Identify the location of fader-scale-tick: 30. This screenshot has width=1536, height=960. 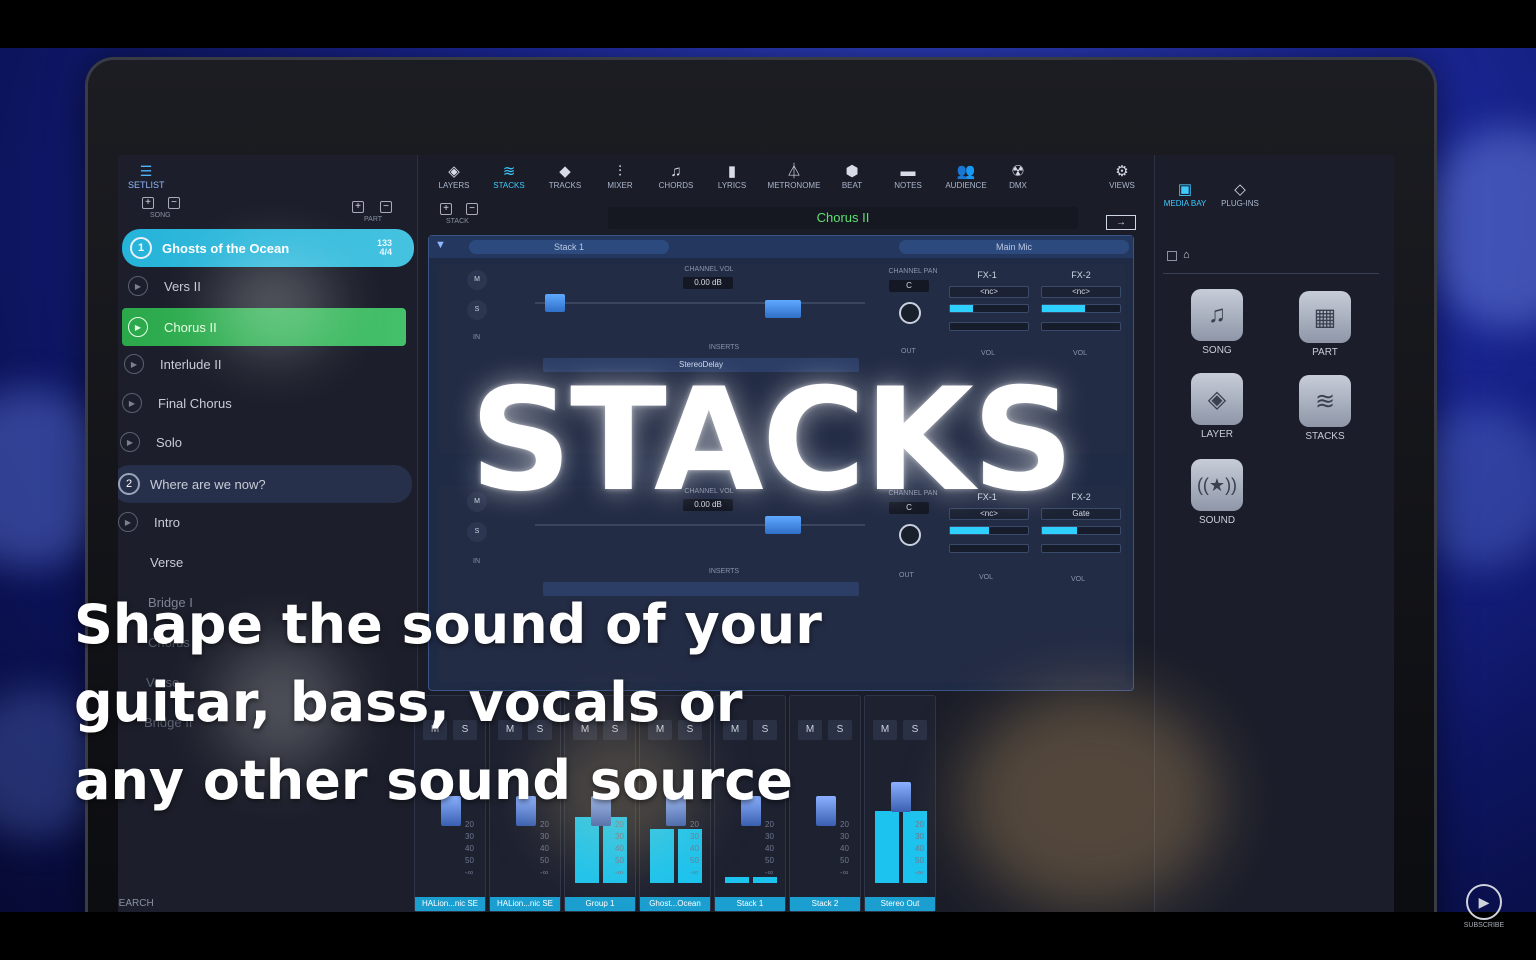
(769, 836).